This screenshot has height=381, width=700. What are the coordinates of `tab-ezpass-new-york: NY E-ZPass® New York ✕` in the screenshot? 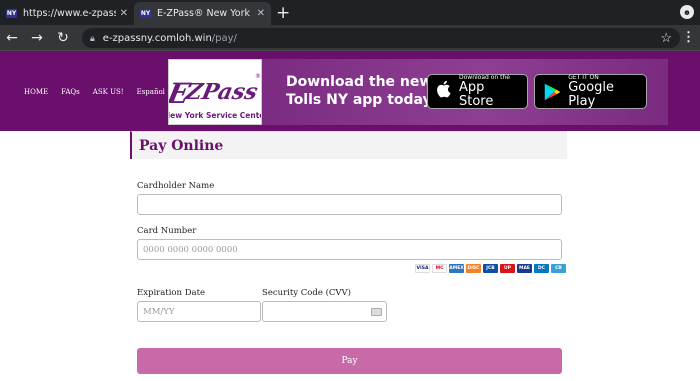 It's located at (202, 13).